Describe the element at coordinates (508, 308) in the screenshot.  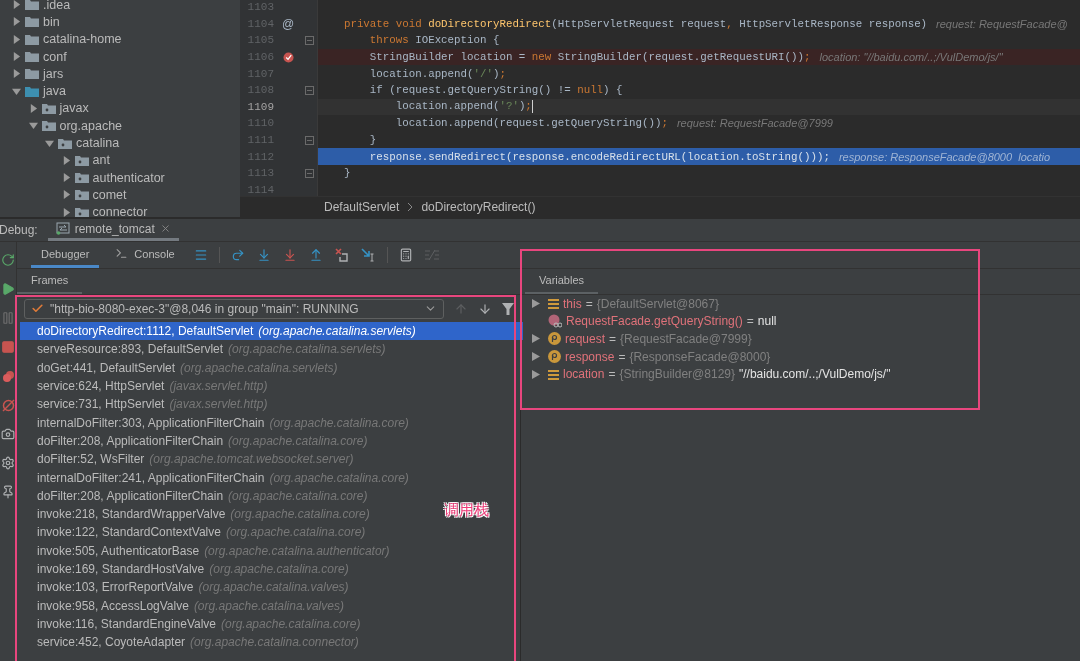
I see `filter-icon` at that location.